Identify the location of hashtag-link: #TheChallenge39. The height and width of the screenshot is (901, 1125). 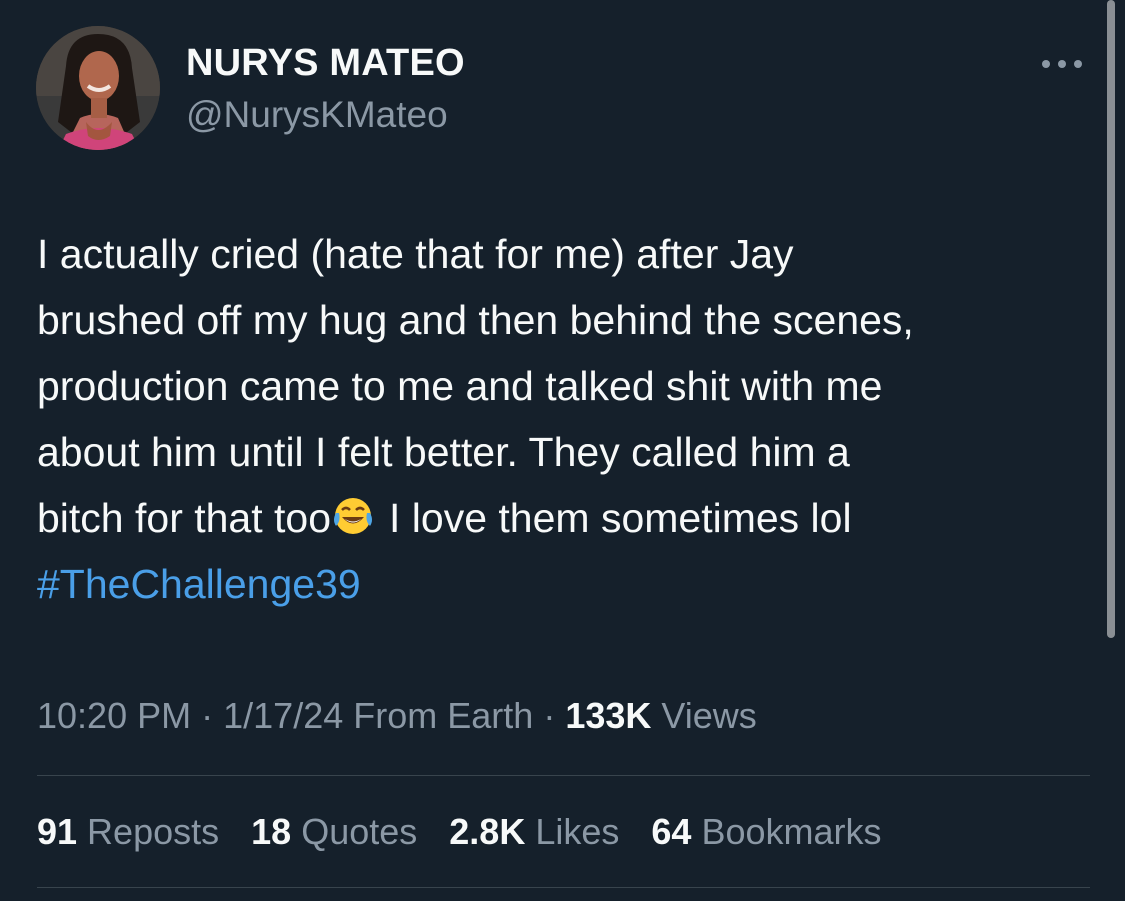
(567, 584).